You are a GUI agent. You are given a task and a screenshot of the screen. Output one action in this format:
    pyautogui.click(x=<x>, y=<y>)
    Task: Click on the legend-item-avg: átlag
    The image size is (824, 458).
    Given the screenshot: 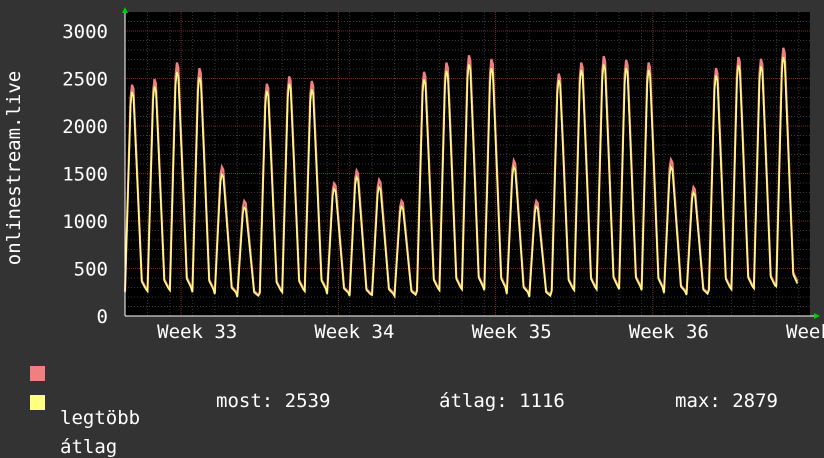 What is the action you would take?
    pyautogui.click(x=73, y=425)
    